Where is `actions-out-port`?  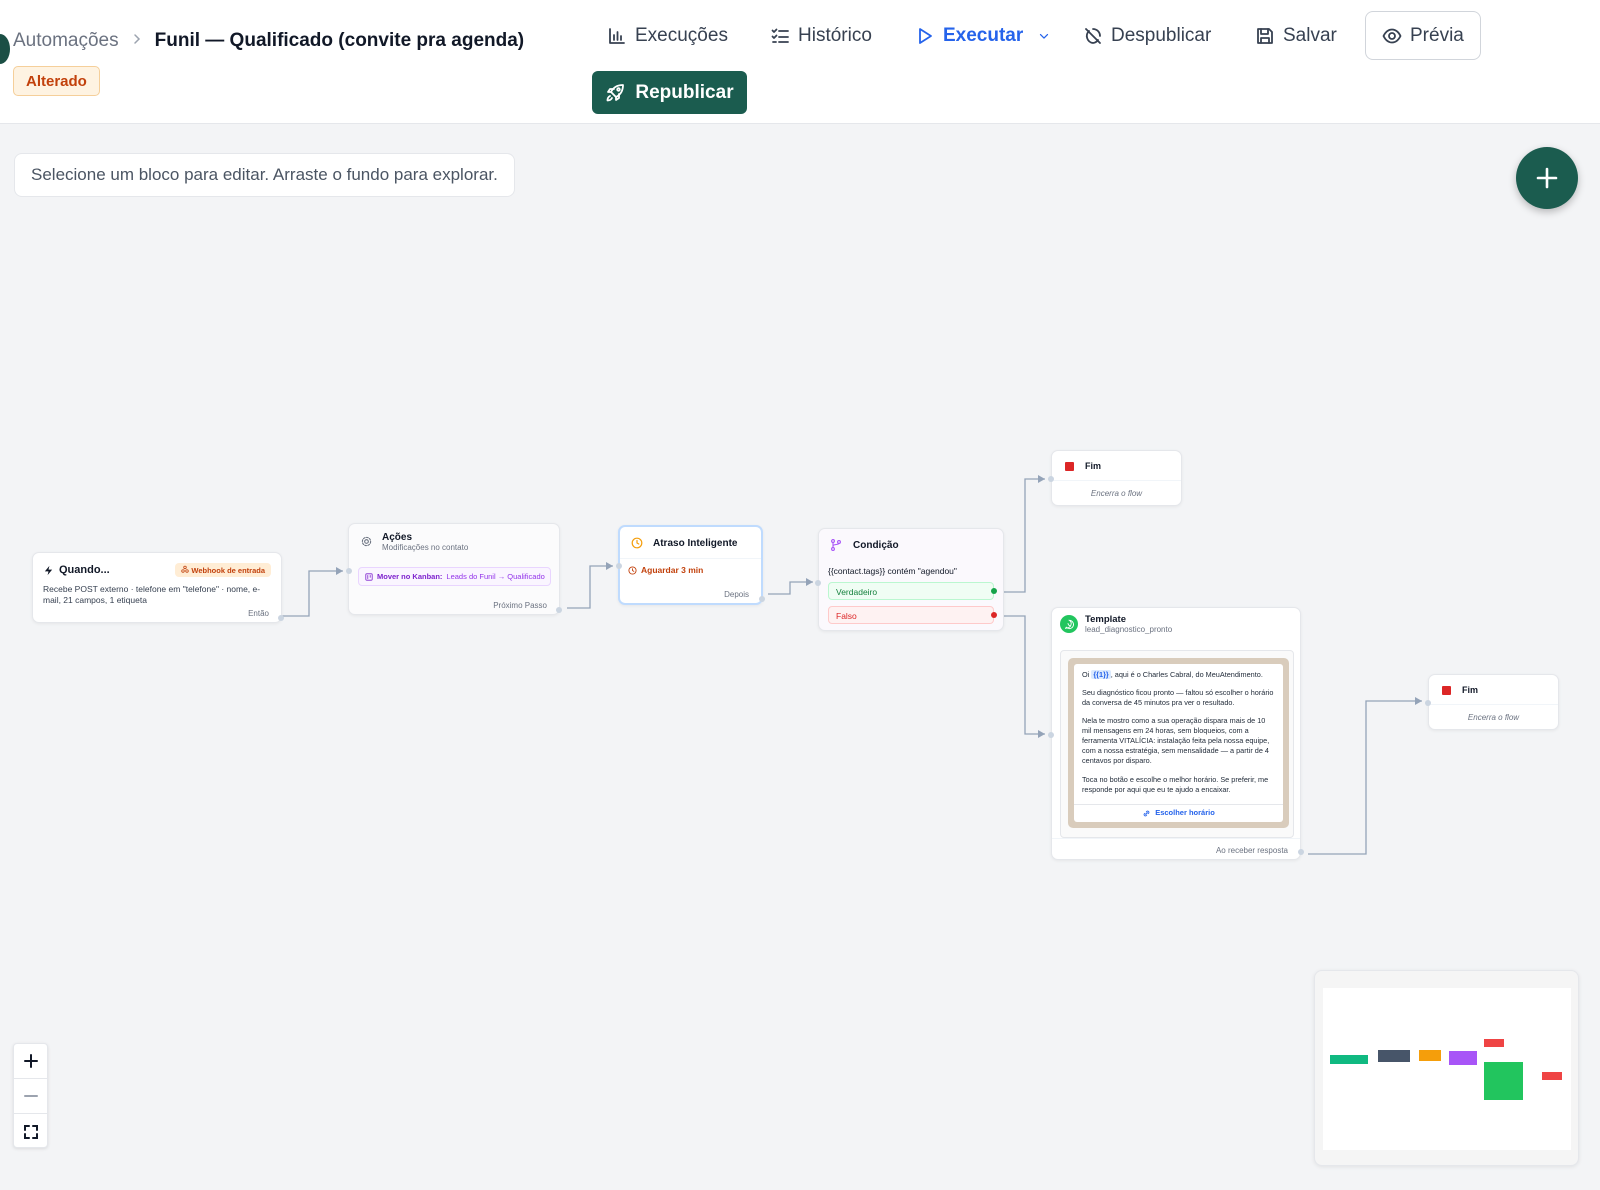
actions-out-port is located at coordinates (559, 610).